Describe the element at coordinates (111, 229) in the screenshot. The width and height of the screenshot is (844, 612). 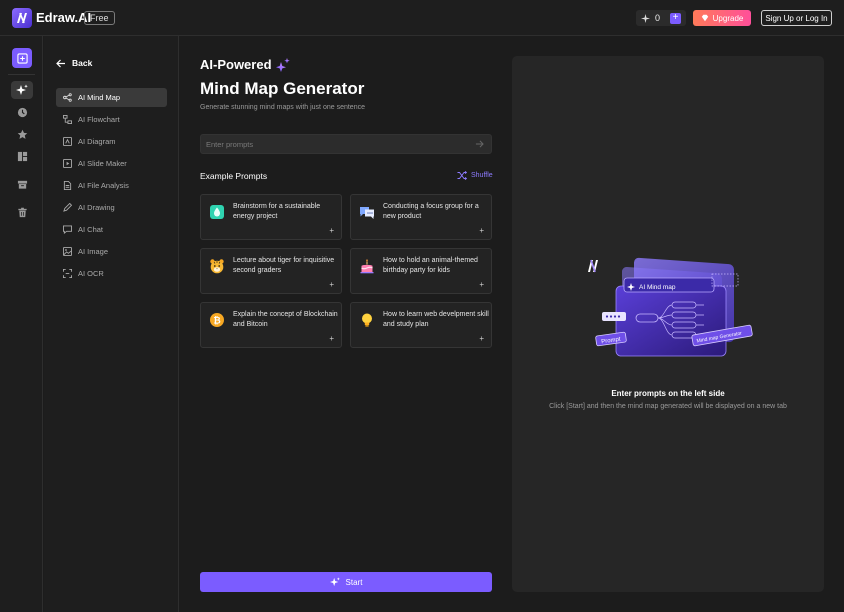
I see `menu-item-ai-chat: AI Chat` at that location.